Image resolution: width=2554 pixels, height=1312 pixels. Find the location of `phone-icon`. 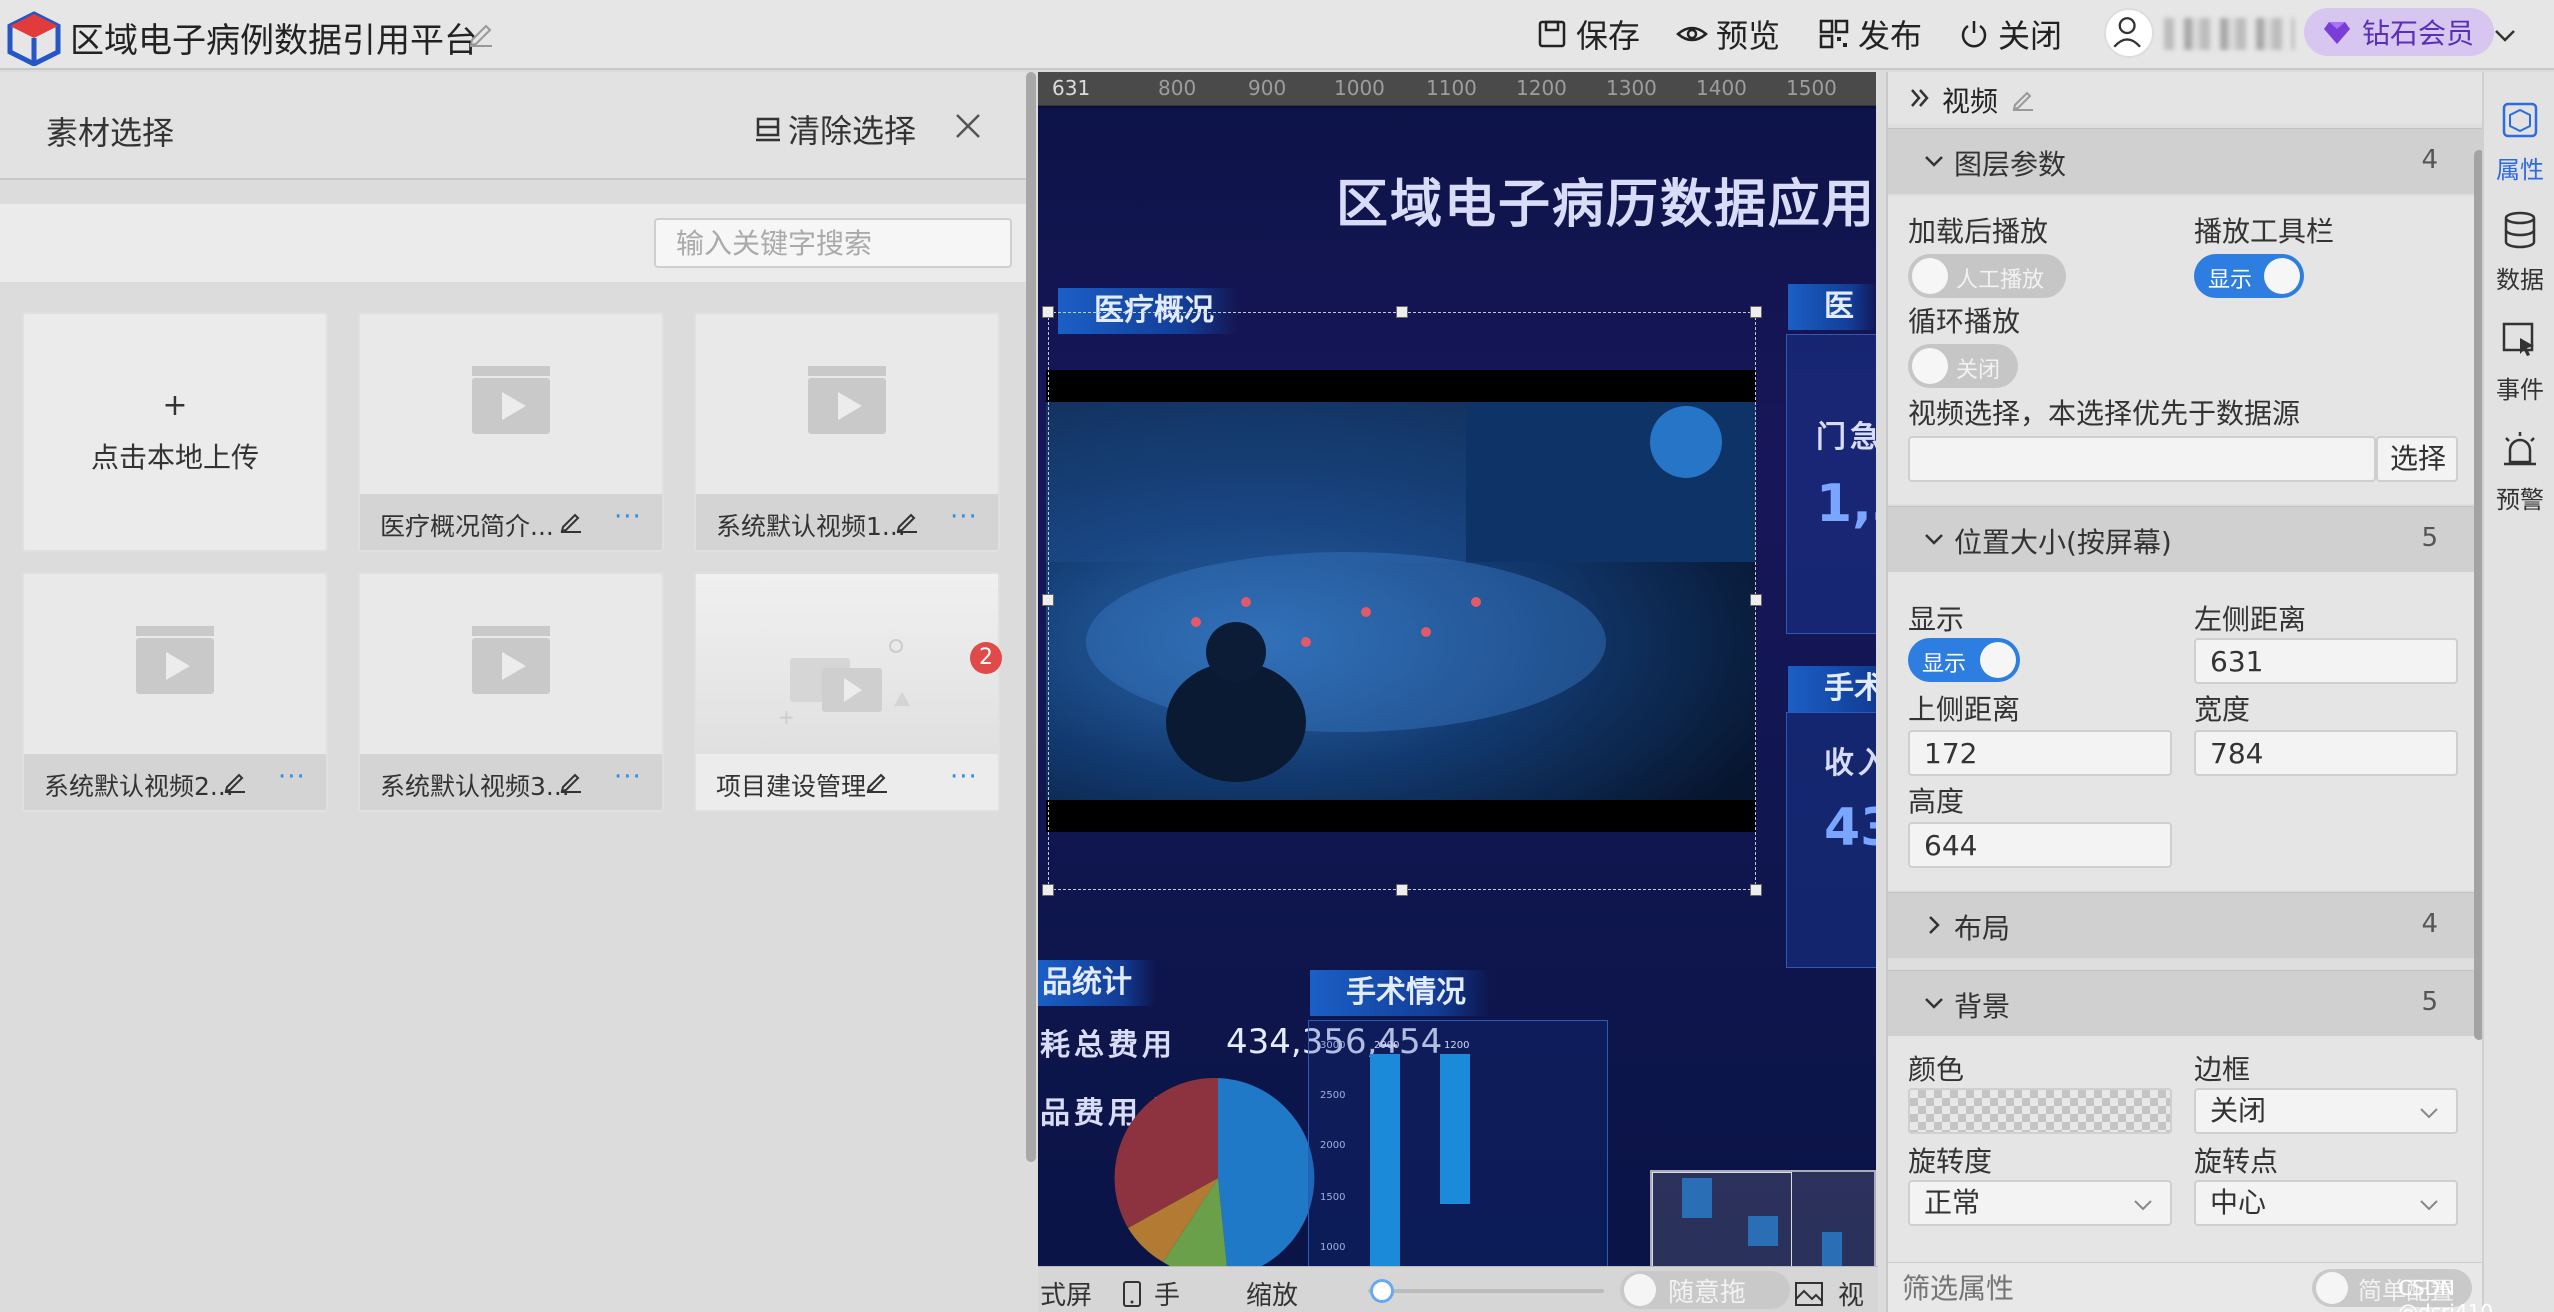

phone-icon is located at coordinates (1132, 1293).